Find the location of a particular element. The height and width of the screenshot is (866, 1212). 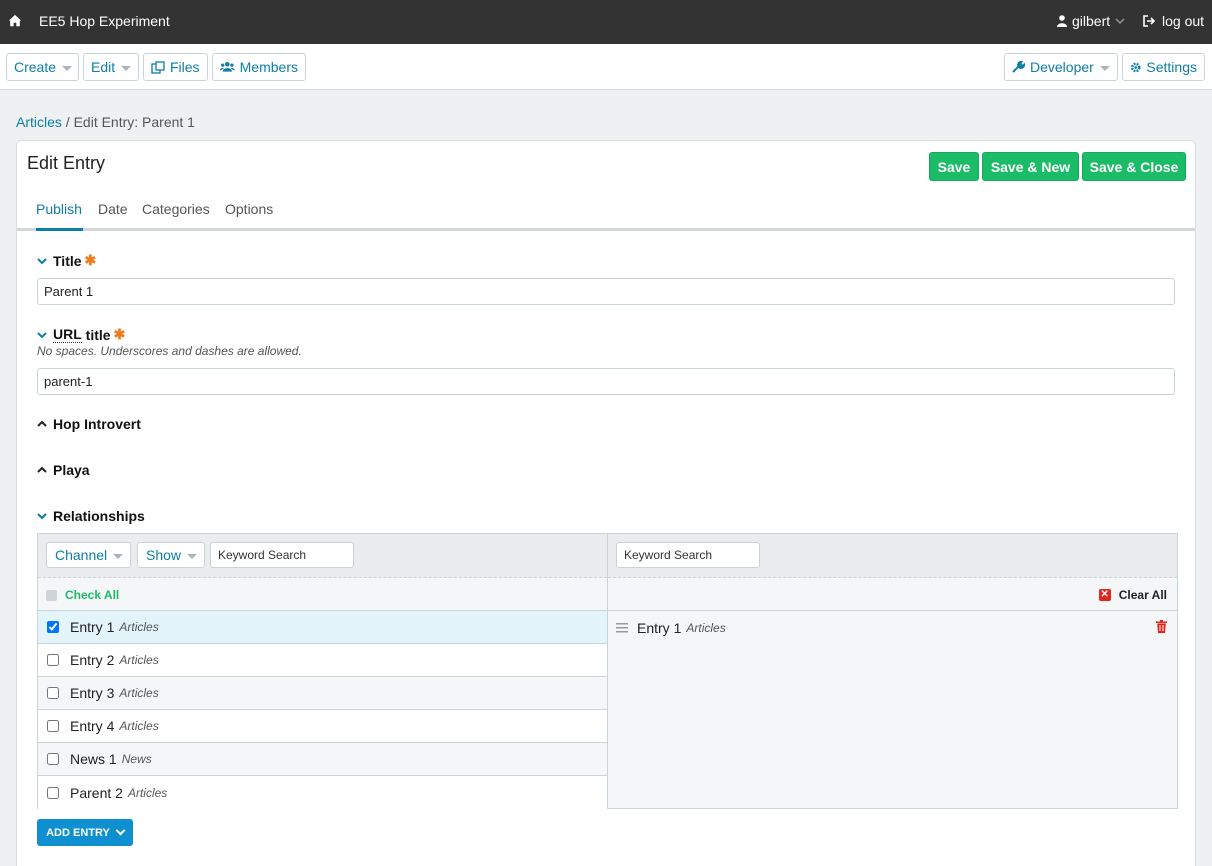

channel-filter: Channel is located at coordinates (88, 555).